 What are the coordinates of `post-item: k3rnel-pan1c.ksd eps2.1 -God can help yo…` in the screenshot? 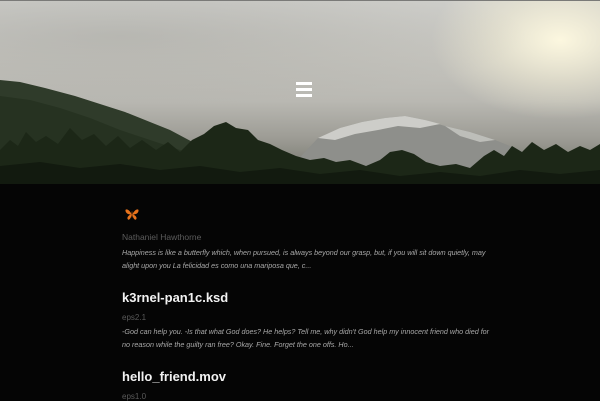 It's located at (307, 320).